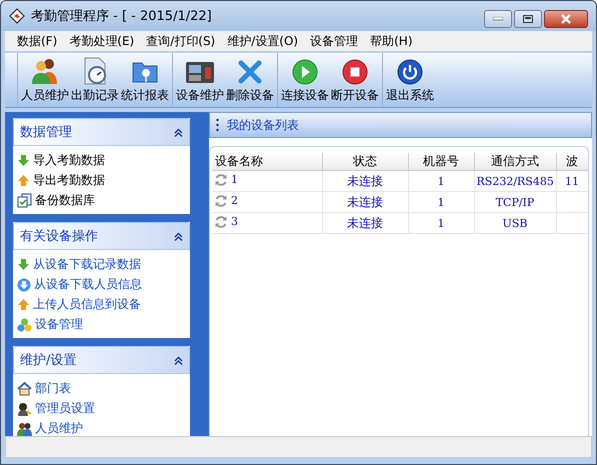 The width and height of the screenshot is (597, 465). I want to click on device-row: 3 未连接 1 USB, so click(400, 223).